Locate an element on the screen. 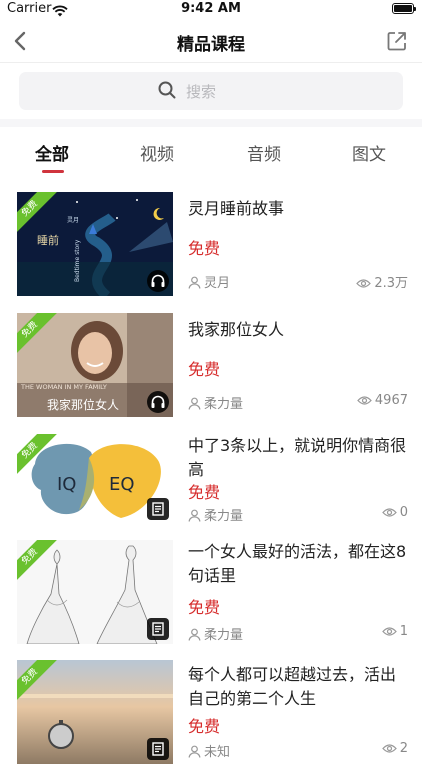  page-title: 精品课程 is located at coordinates (211, 45).